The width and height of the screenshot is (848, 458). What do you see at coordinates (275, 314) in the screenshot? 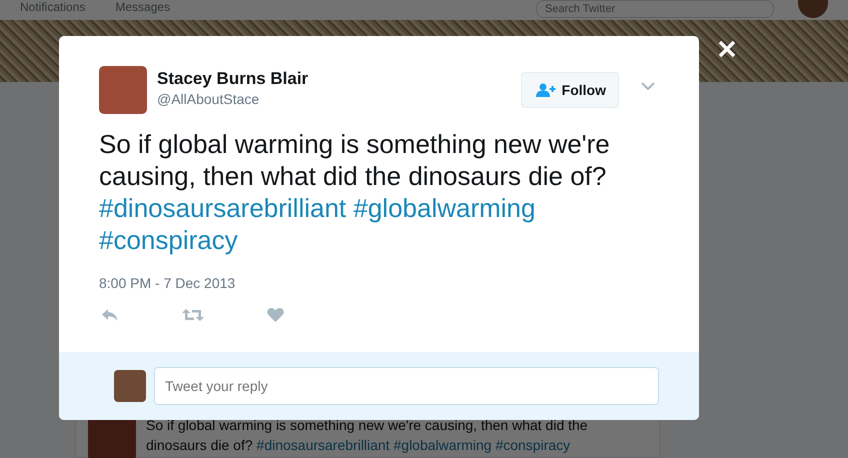
I see `heart-icon` at bounding box center [275, 314].